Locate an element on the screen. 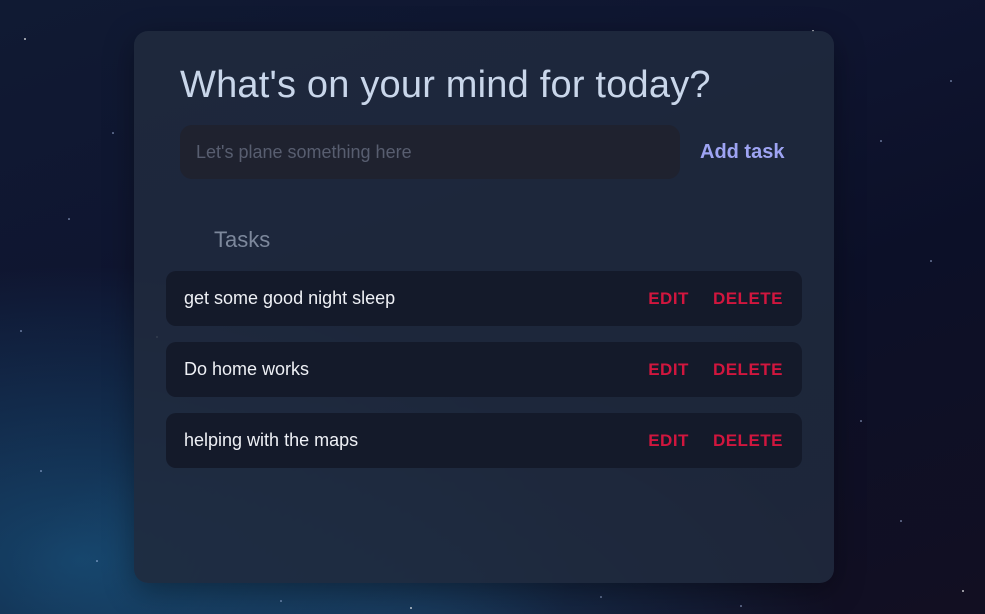  task-item: helping with the maps EDIT DELETE is located at coordinates (484, 440).